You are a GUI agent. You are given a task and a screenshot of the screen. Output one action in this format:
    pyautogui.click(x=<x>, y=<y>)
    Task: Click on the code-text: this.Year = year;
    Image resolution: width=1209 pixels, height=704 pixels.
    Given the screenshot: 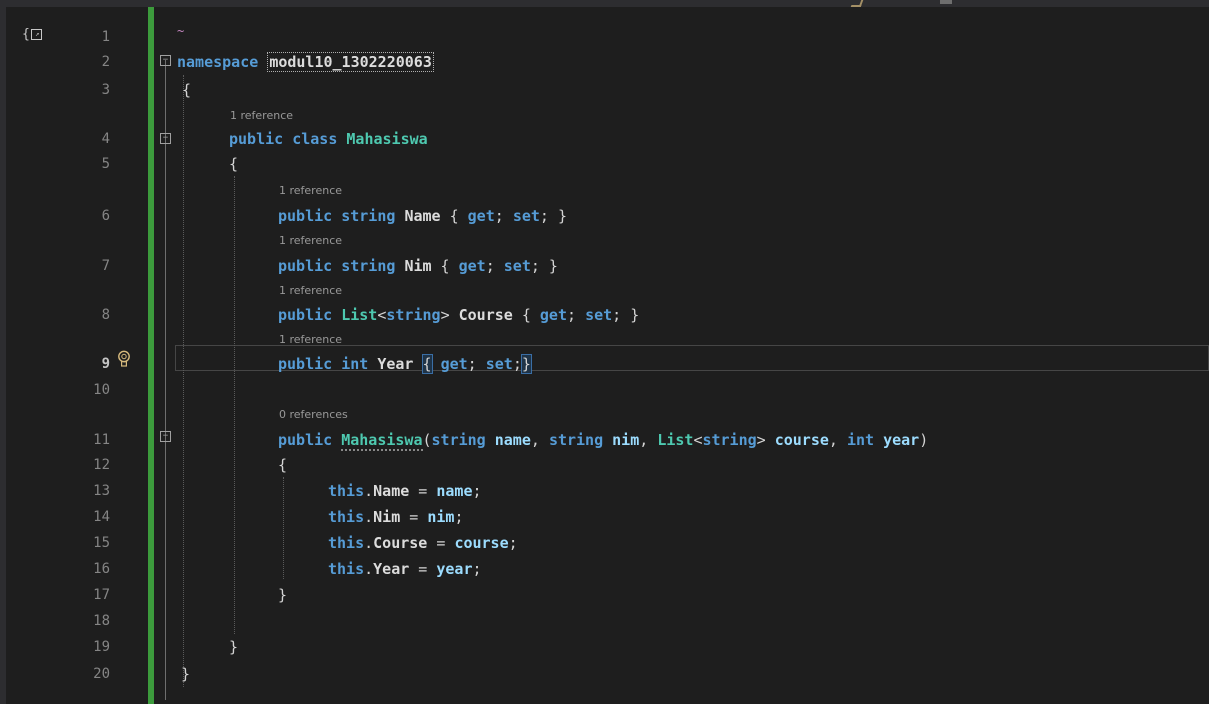 What is the action you would take?
    pyautogui.click(x=405, y=569)
    